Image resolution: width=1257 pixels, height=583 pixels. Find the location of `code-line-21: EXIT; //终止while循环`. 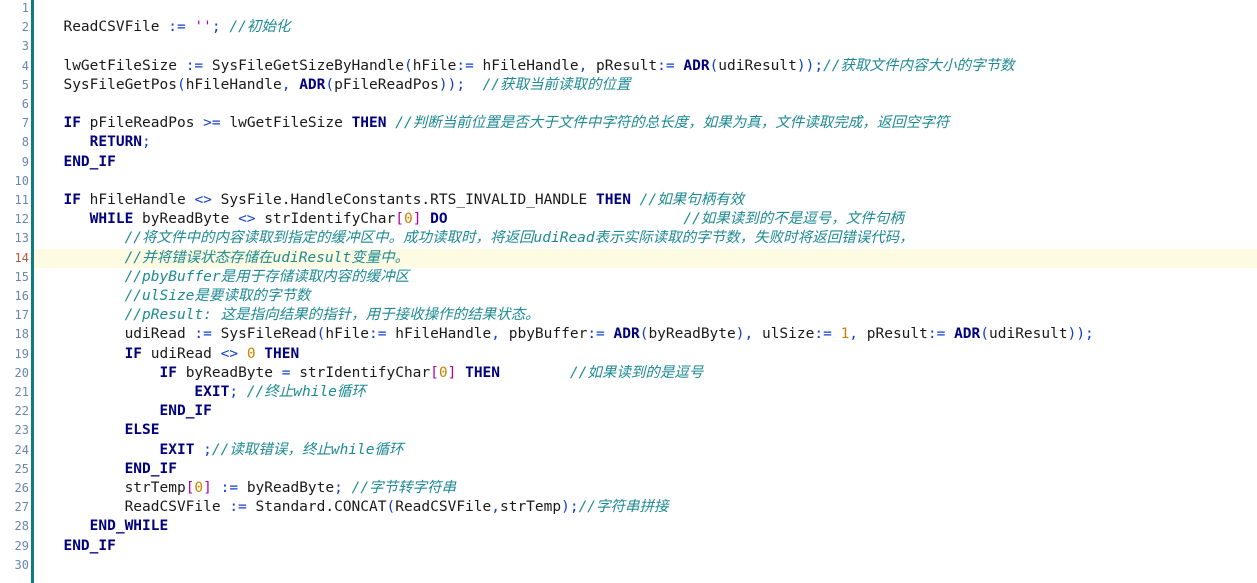

code-line-21: EXIT; //终止while循环 is located at coordinates (645, 392).